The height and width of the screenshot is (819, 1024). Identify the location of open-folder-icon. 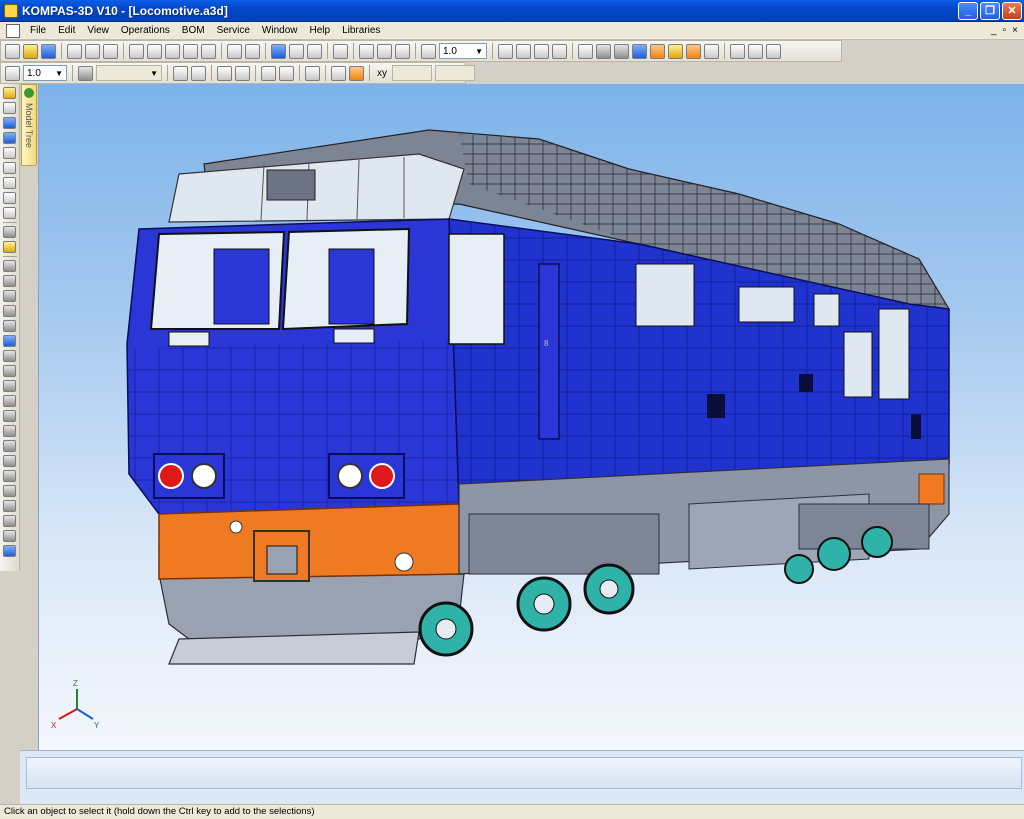
(30, 51).